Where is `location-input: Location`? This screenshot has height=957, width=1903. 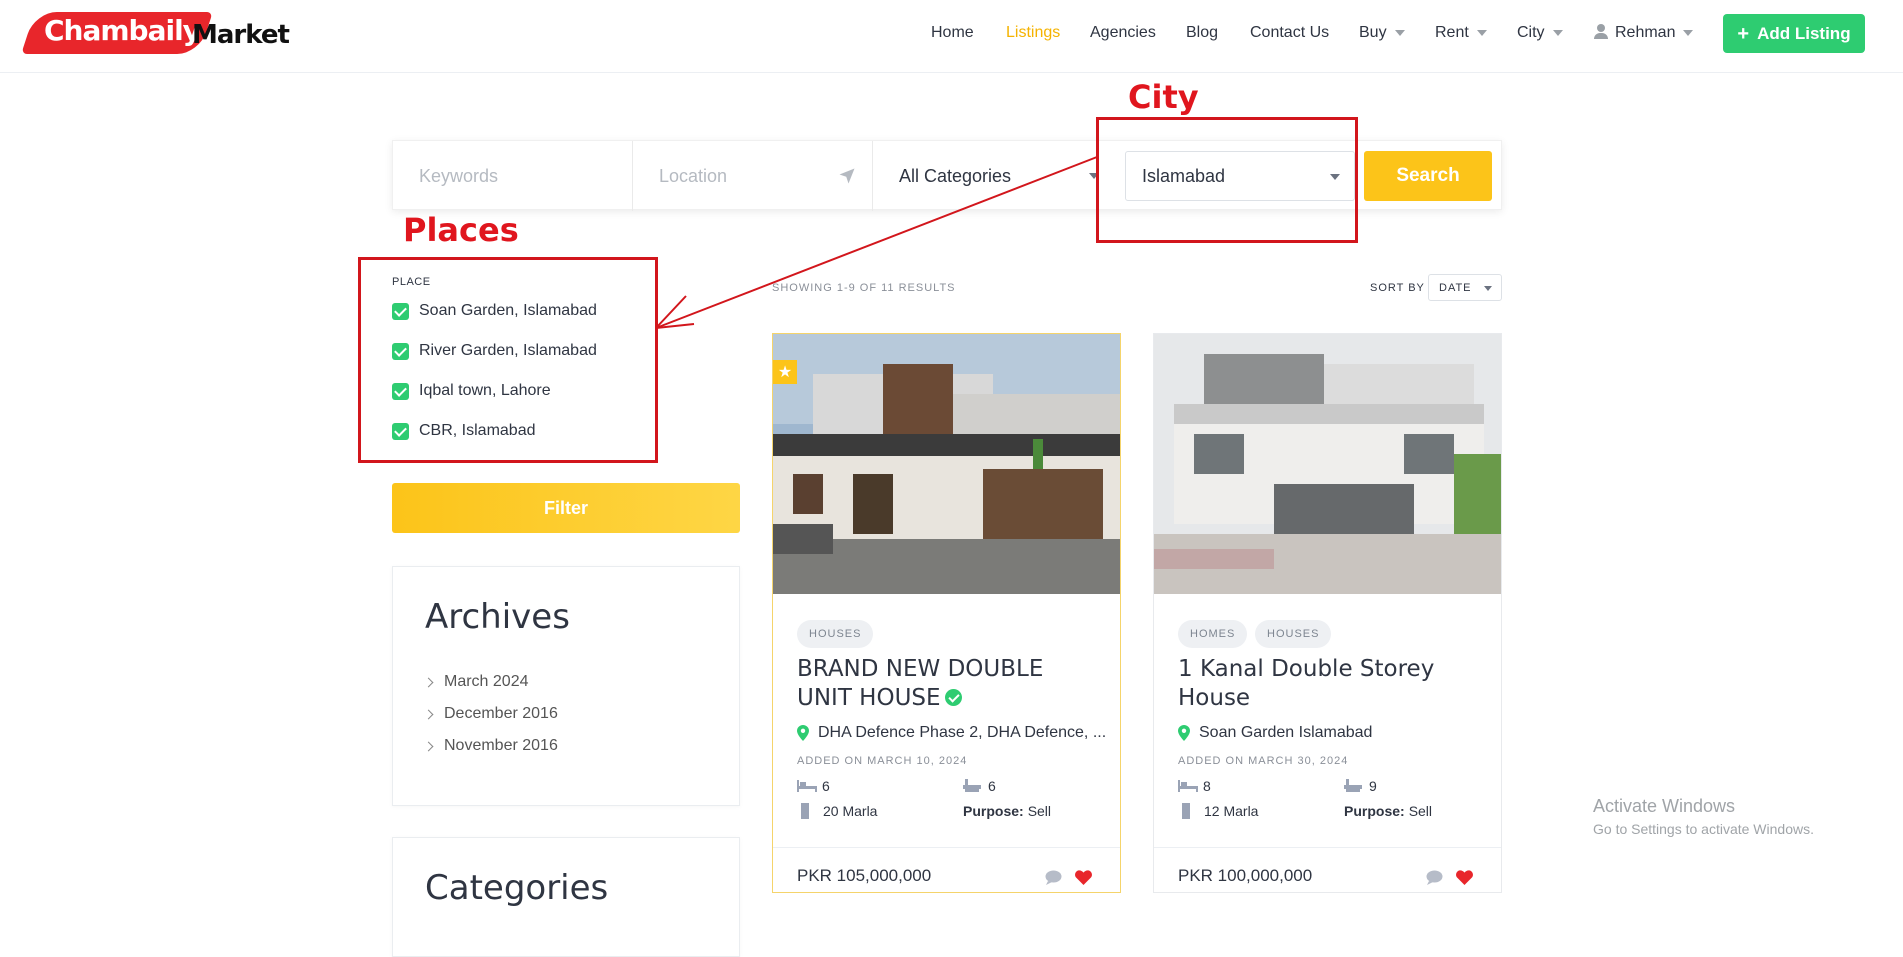 location-input: Location is located at coordinates (753, 176).